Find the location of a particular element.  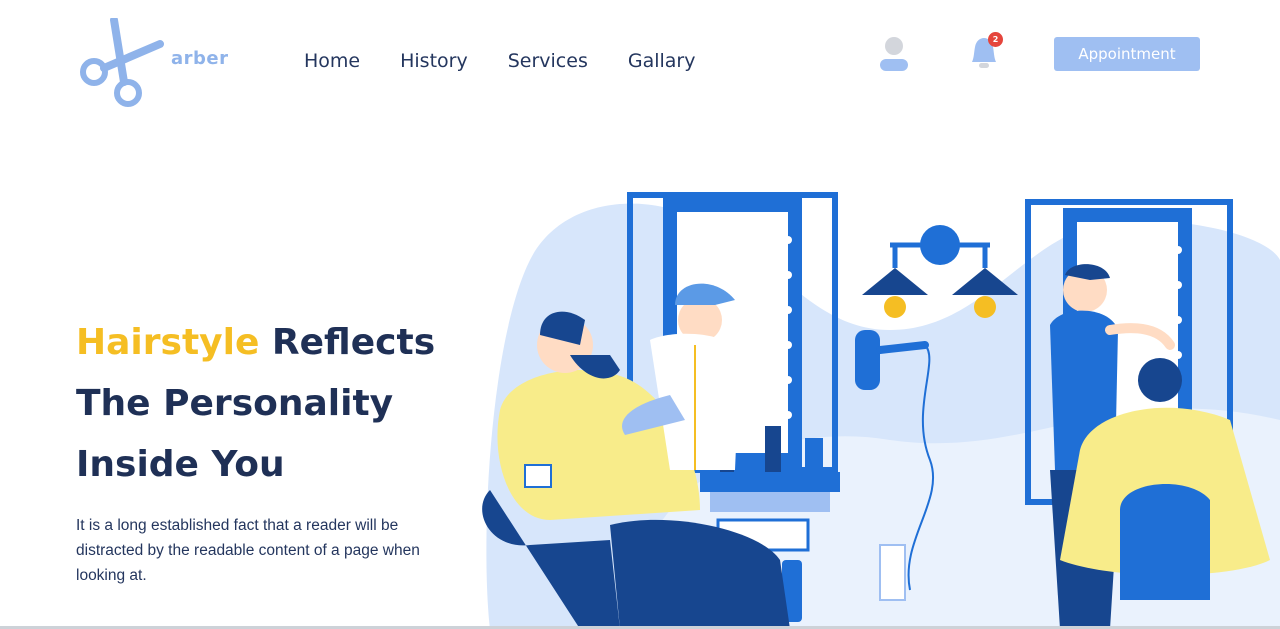

hero-title-line-2: The Personality is located at coordinates (235, 403).